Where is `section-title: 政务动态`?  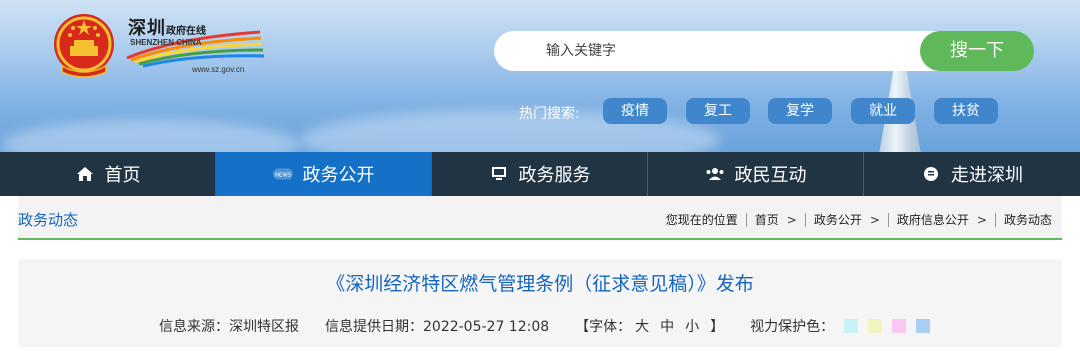
section-title: 政务动态 is located at coordinates (48, 219).